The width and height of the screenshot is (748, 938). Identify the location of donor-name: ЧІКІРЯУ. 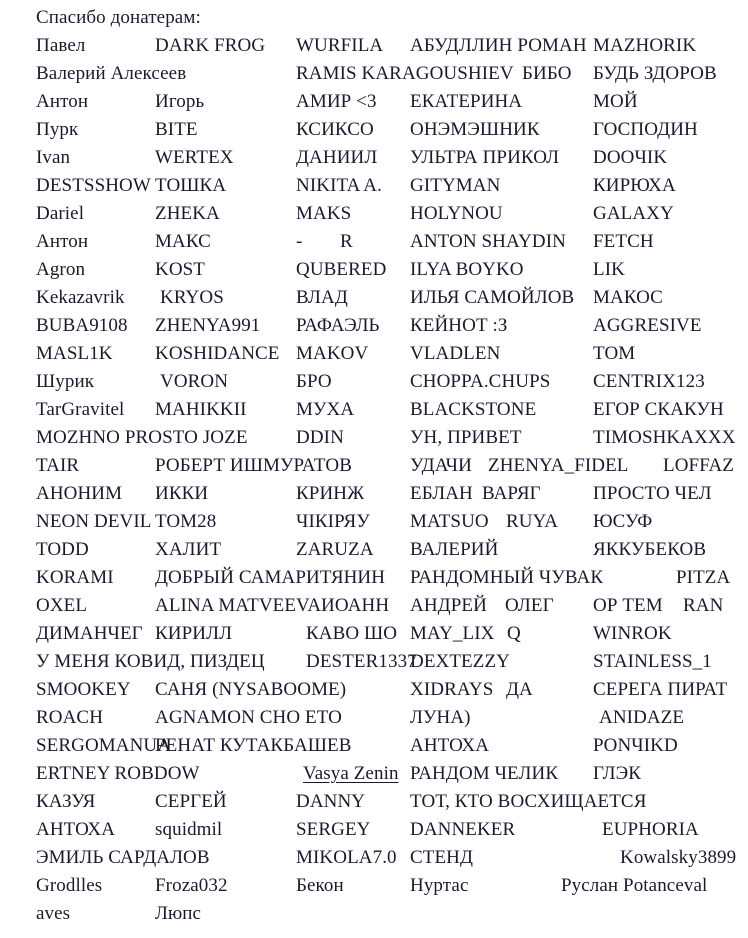
(333, 521).